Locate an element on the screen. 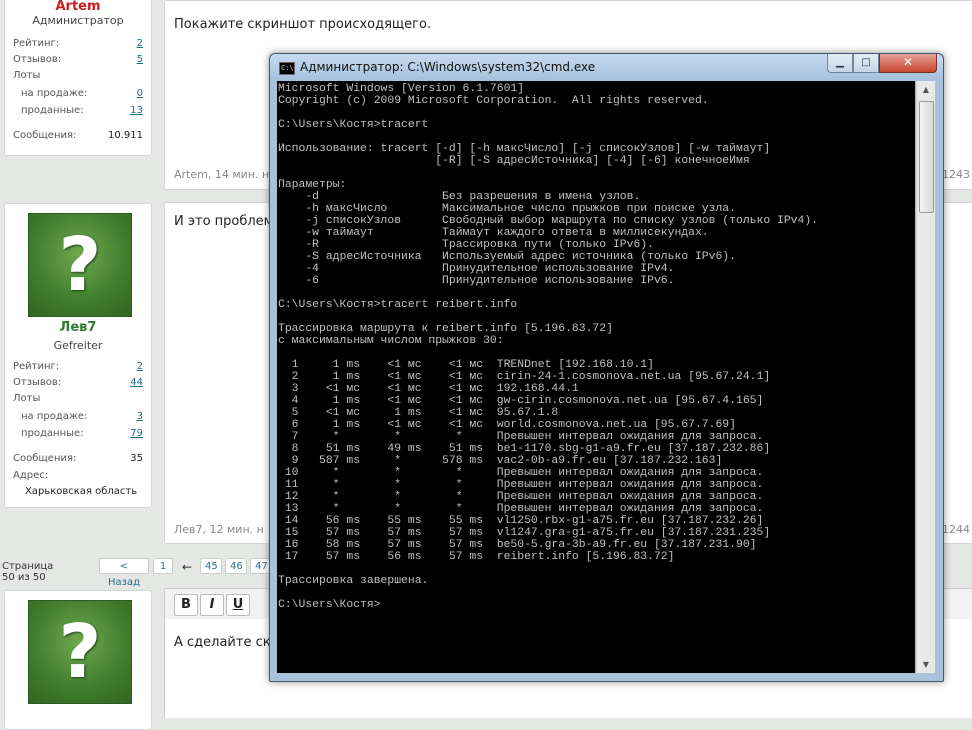 The image size is (972, 730). cmd-icon: C:\ is located at coordinates (287, 68).